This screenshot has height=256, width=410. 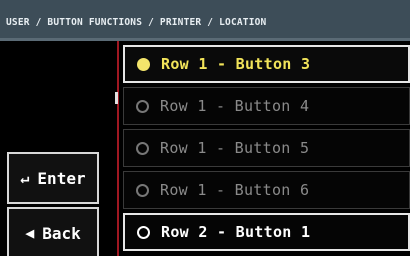 I want to click on list-item-label: Row 2 - Button 1, so click(x=236, y=232).